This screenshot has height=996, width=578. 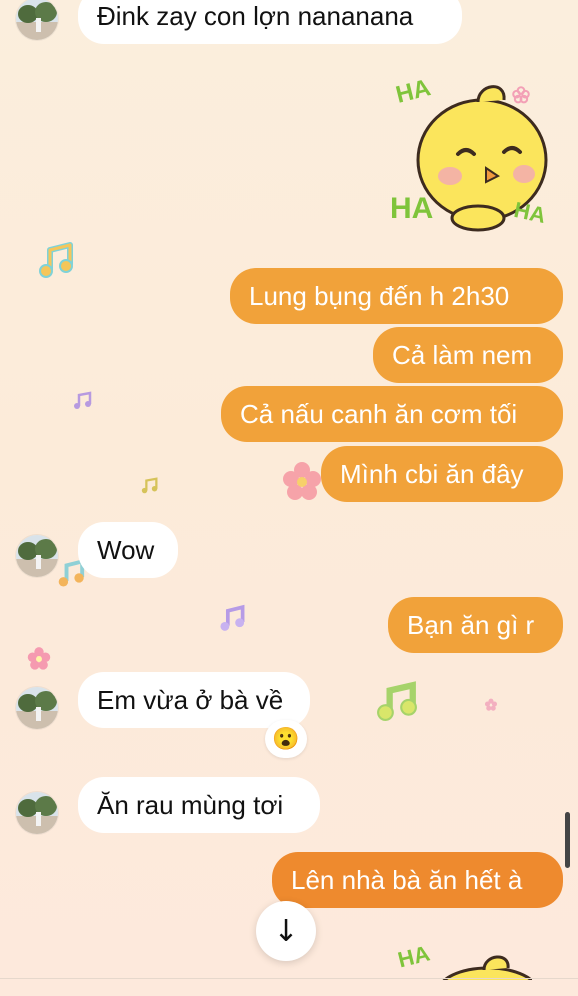 What do you see at coordinates (462, 355) in the screenshot?
I see `message-text: Cả làm nem` at bounding box center [462, 355].